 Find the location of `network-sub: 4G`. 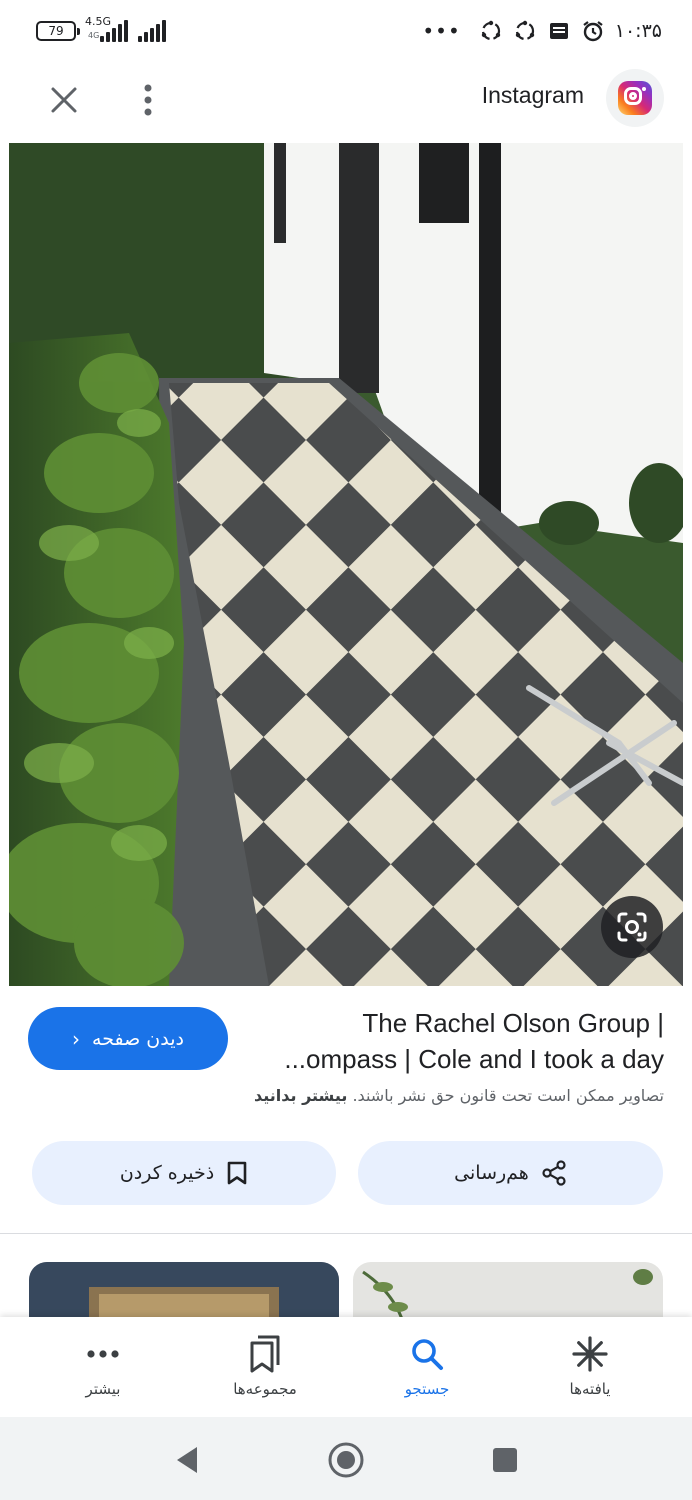

network-sub: 4G is located at coordinates (94, 35).